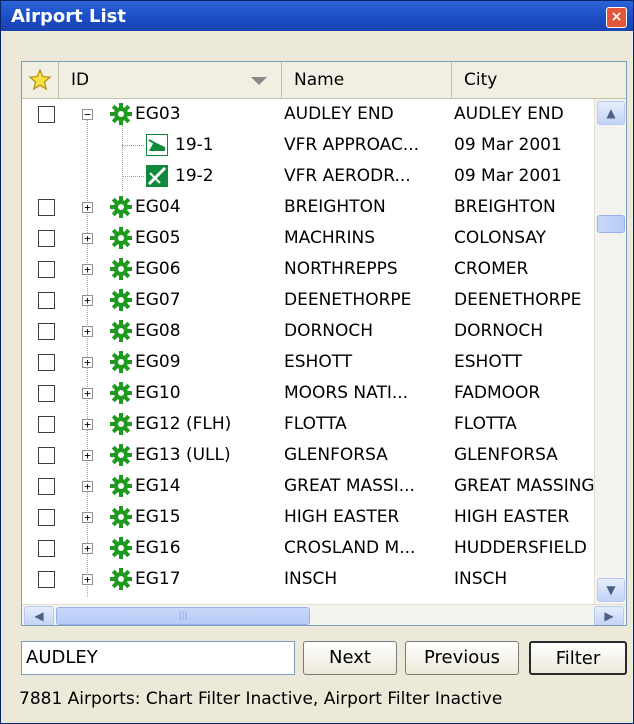  I want to click on favorites-column-header, so click(40, 80).